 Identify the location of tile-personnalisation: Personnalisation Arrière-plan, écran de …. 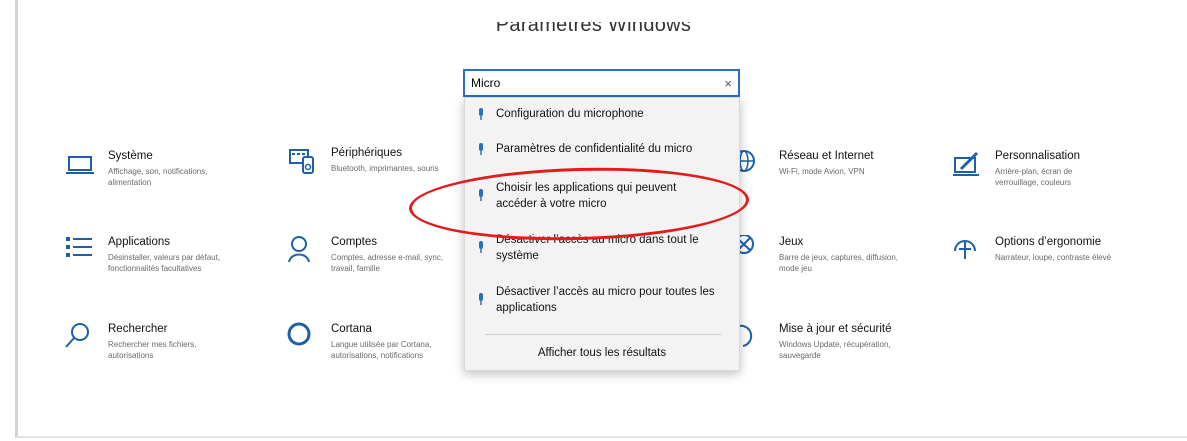
(1030, 168).